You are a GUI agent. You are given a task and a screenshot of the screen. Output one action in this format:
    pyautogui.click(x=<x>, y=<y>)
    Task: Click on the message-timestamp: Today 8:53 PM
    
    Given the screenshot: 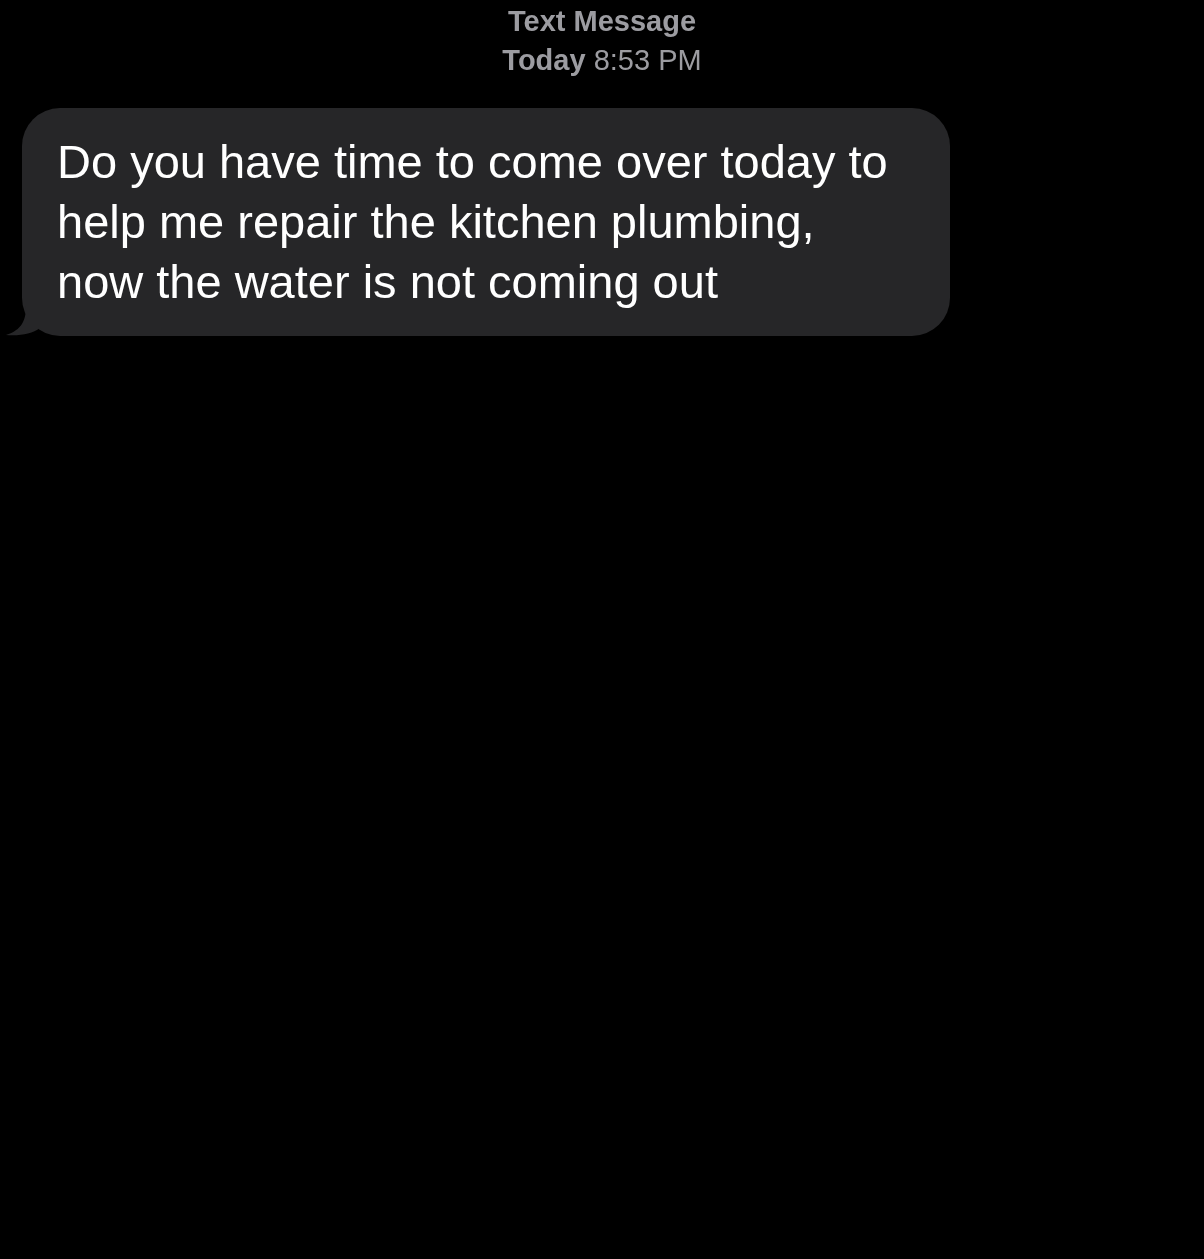 What is the action you would take?
    pyautogui.click(x=602, y=60)
    